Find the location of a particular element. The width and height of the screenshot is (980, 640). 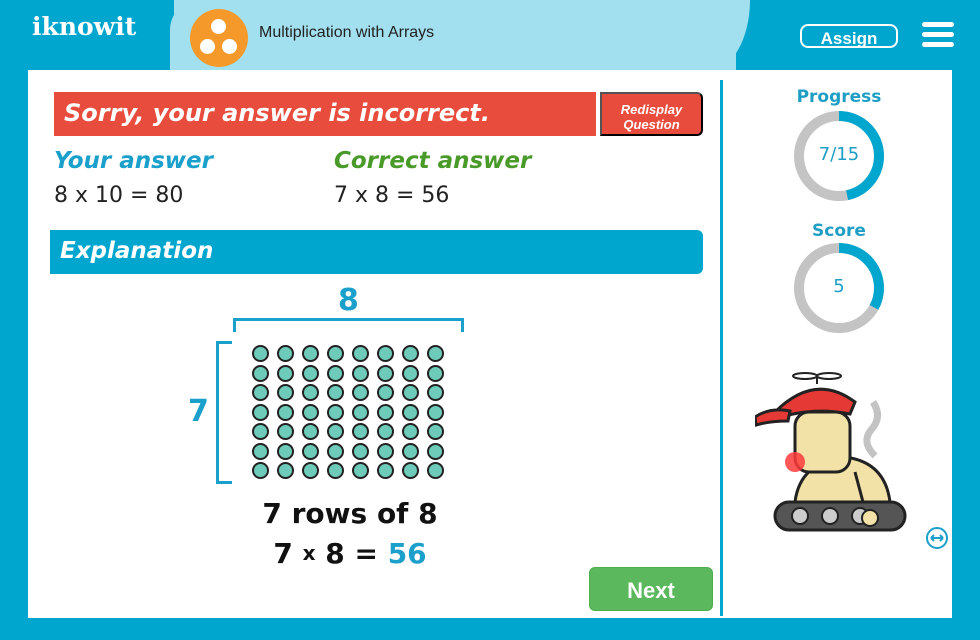

assign-button: Assign is located at coordinates (849, 36).